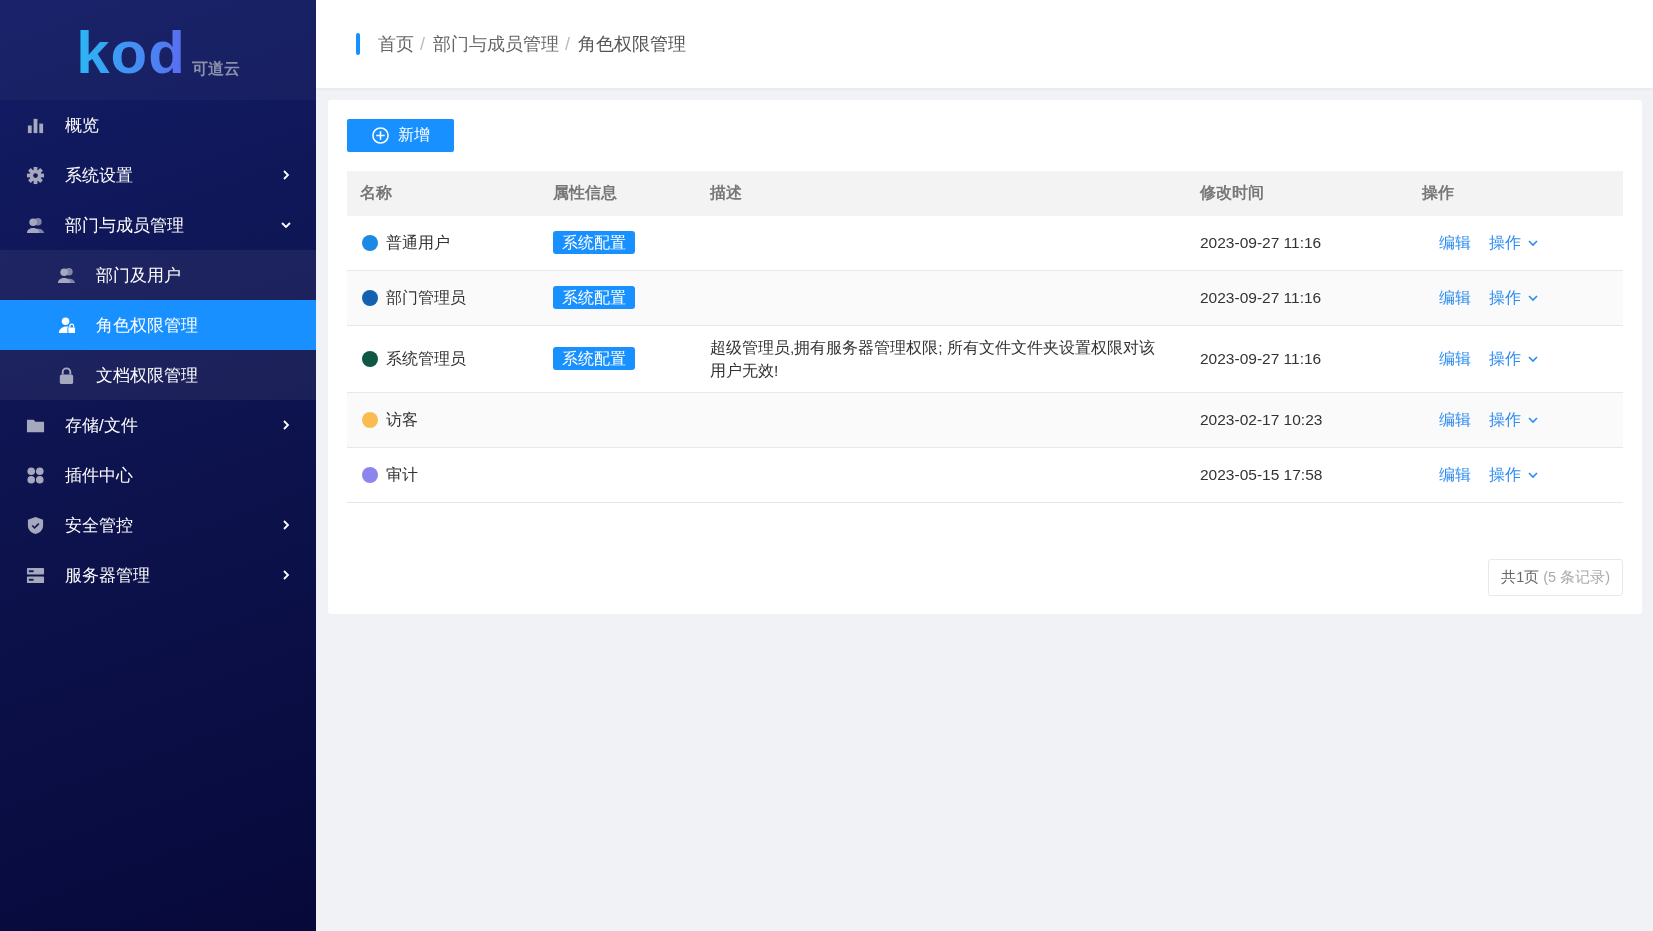 The height and width of the screenshot is (931, 1653). What do you see at coordinates (1437, 193) in the screenshot?
I see `column-header: 操作` at bounding box center [1437, 193].